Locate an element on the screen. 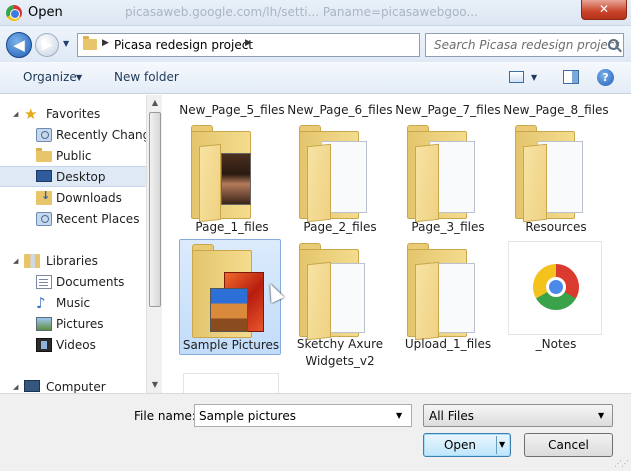  file-type-value: All Files is located at coordinates (452, 416).